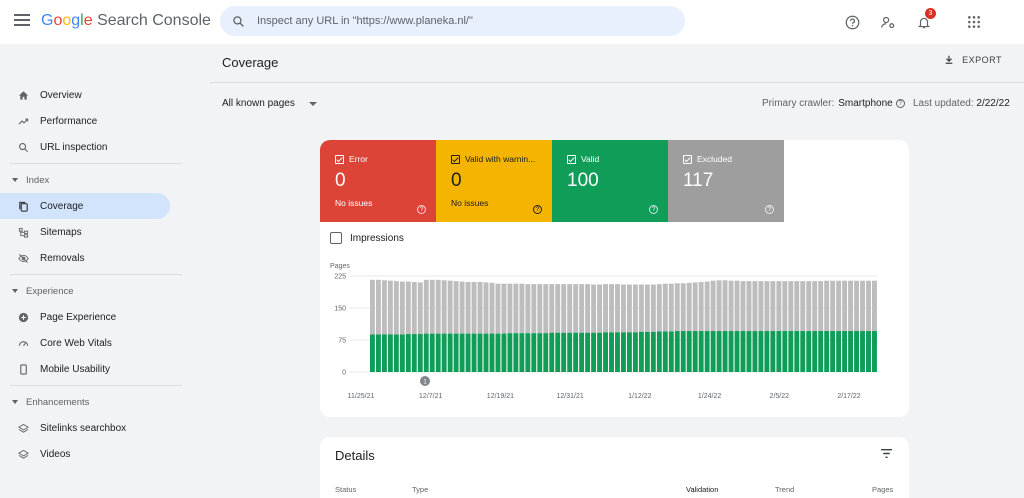 Image resolution: width=1024 pixels, height=498 pixels. I want to click on user-settings-icon, so click(888, 22).